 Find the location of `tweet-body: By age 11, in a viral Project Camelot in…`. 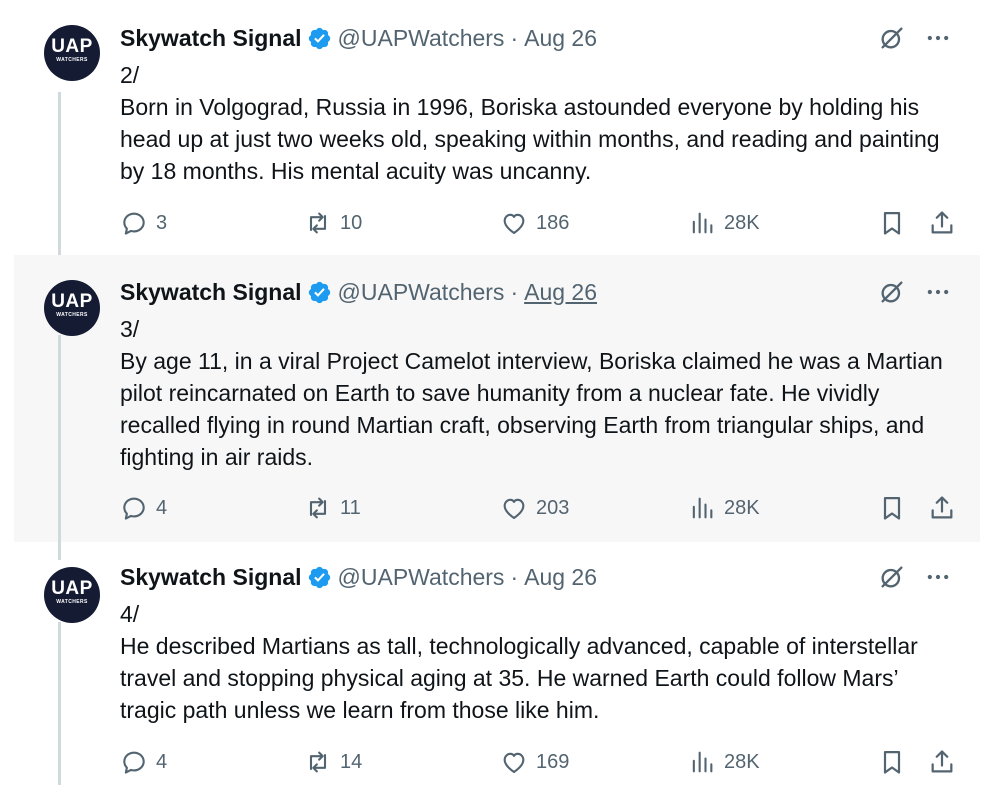

tweet-body: By age 11, in a viral Project Camelot in… is located at coordinates (531, 409).